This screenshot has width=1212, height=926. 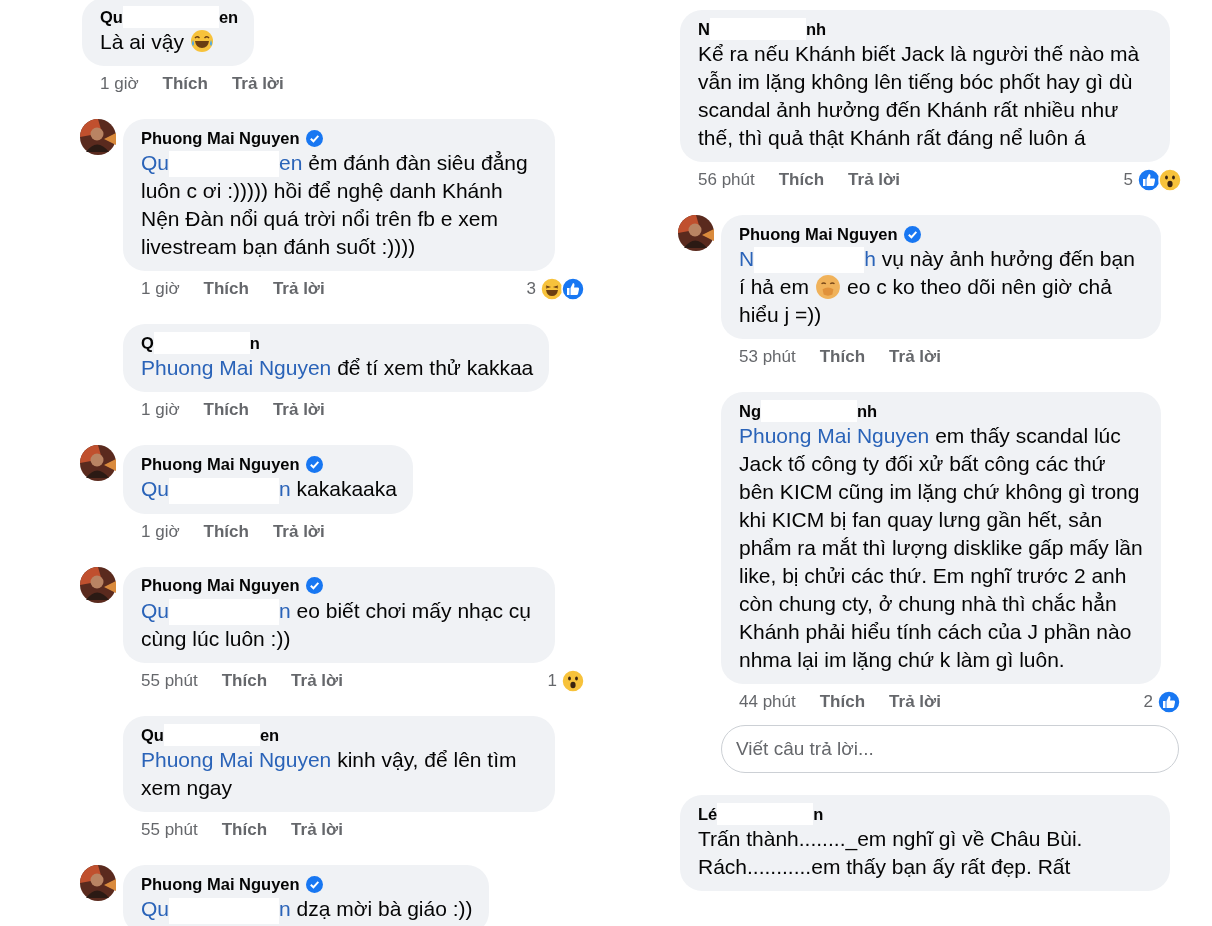 I want to click on comment-text: Kể ra nếu Khánh biết Jack là người thế nào mà vẫn im lặng không lên tiếng bóc phốt hay gì dù scandal ảnh hưởng đến Khánh rất nhiều như thế, thì quả thật Khánh rất đáng nể luôn á, so click(x=919, y=96).